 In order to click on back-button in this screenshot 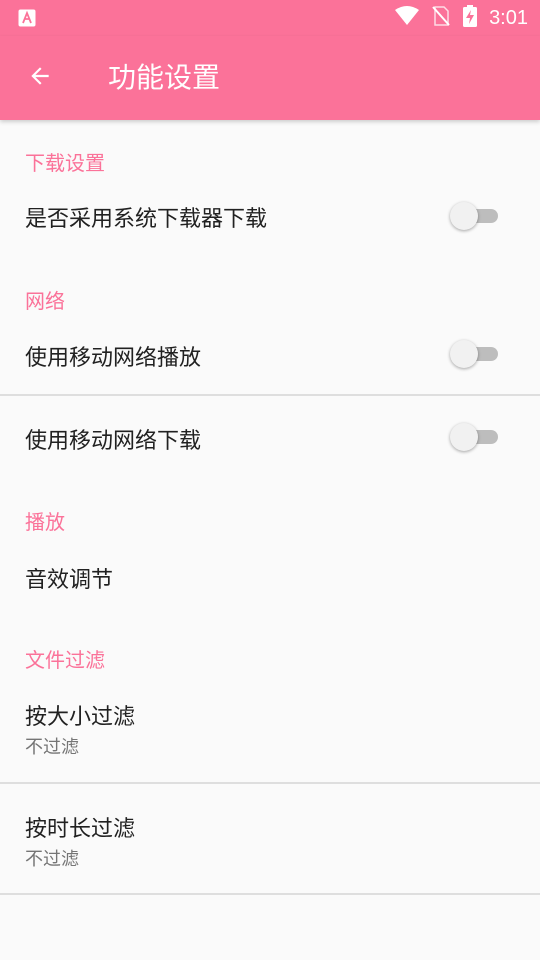, I will do `click(40, 78)`.